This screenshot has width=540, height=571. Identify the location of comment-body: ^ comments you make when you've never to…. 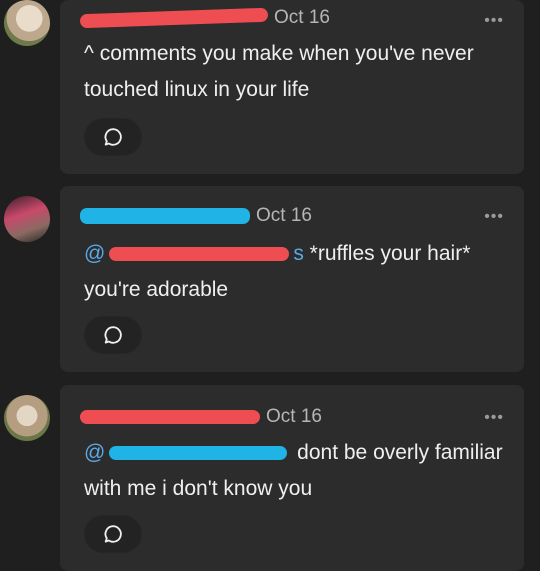
(279, 71).